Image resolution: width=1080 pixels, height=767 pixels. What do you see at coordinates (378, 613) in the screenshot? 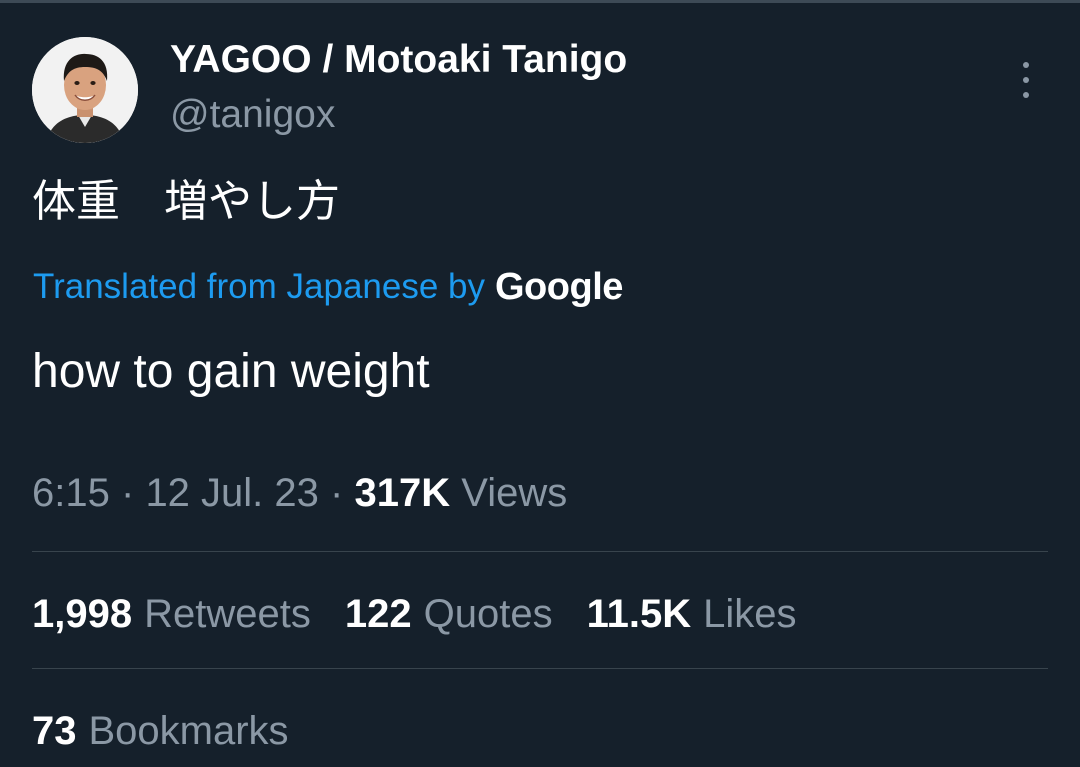
I see `quotes-count: 122` at bounding box center [378, 613].